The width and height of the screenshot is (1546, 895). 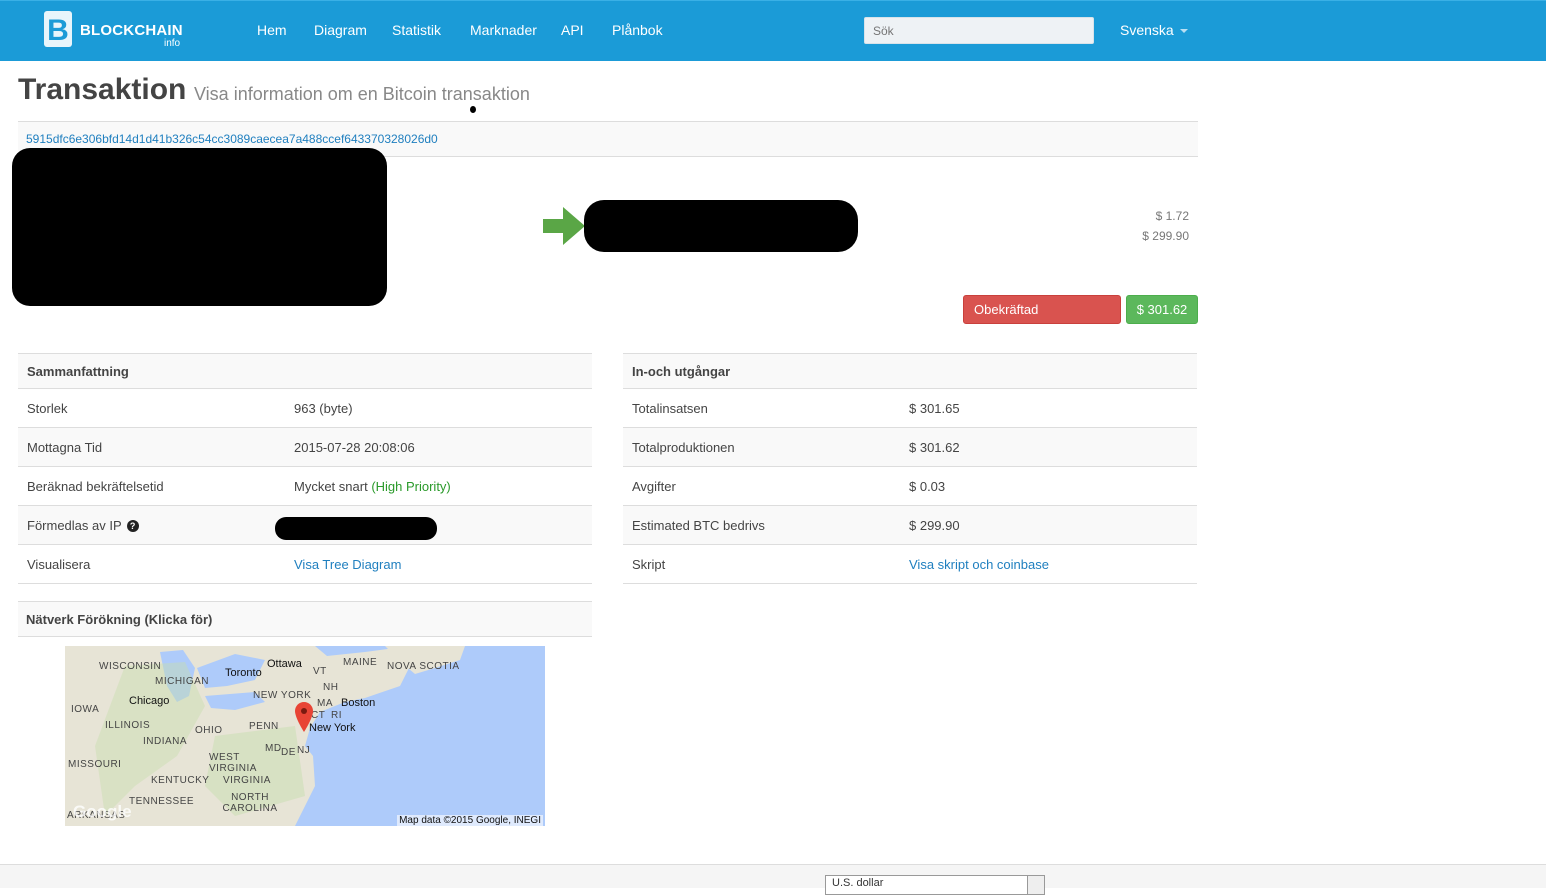 I want to click on table-row: Estimated BTC bedrivs $ 299.90, so click(x=910, y=525).